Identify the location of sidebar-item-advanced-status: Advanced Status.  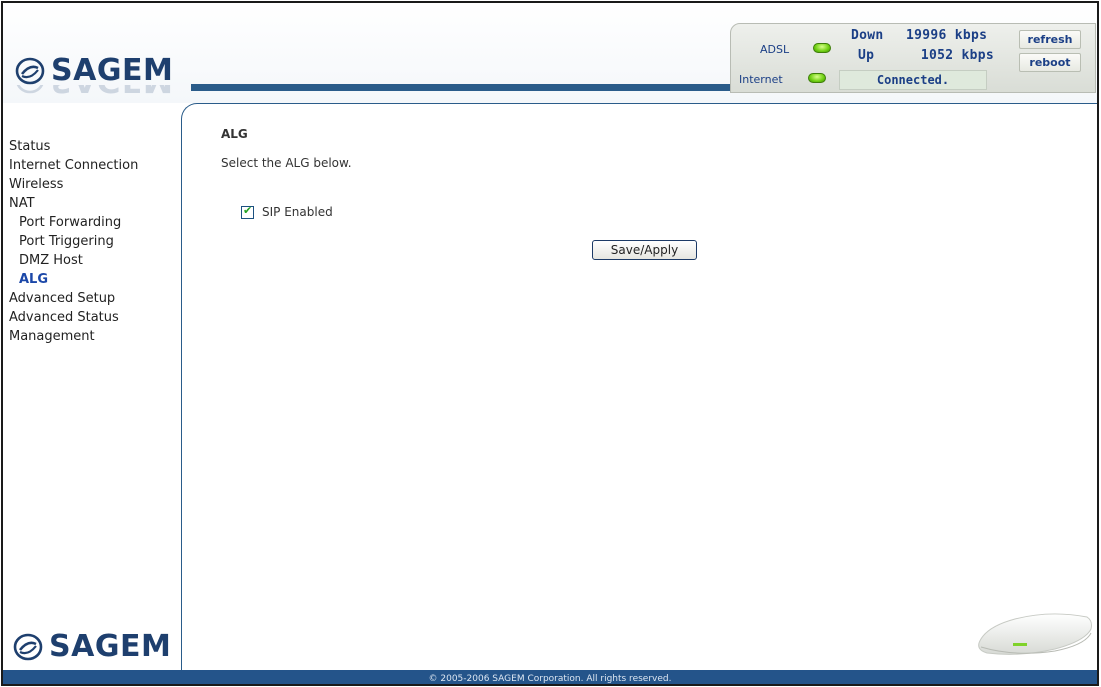
(70, 317).